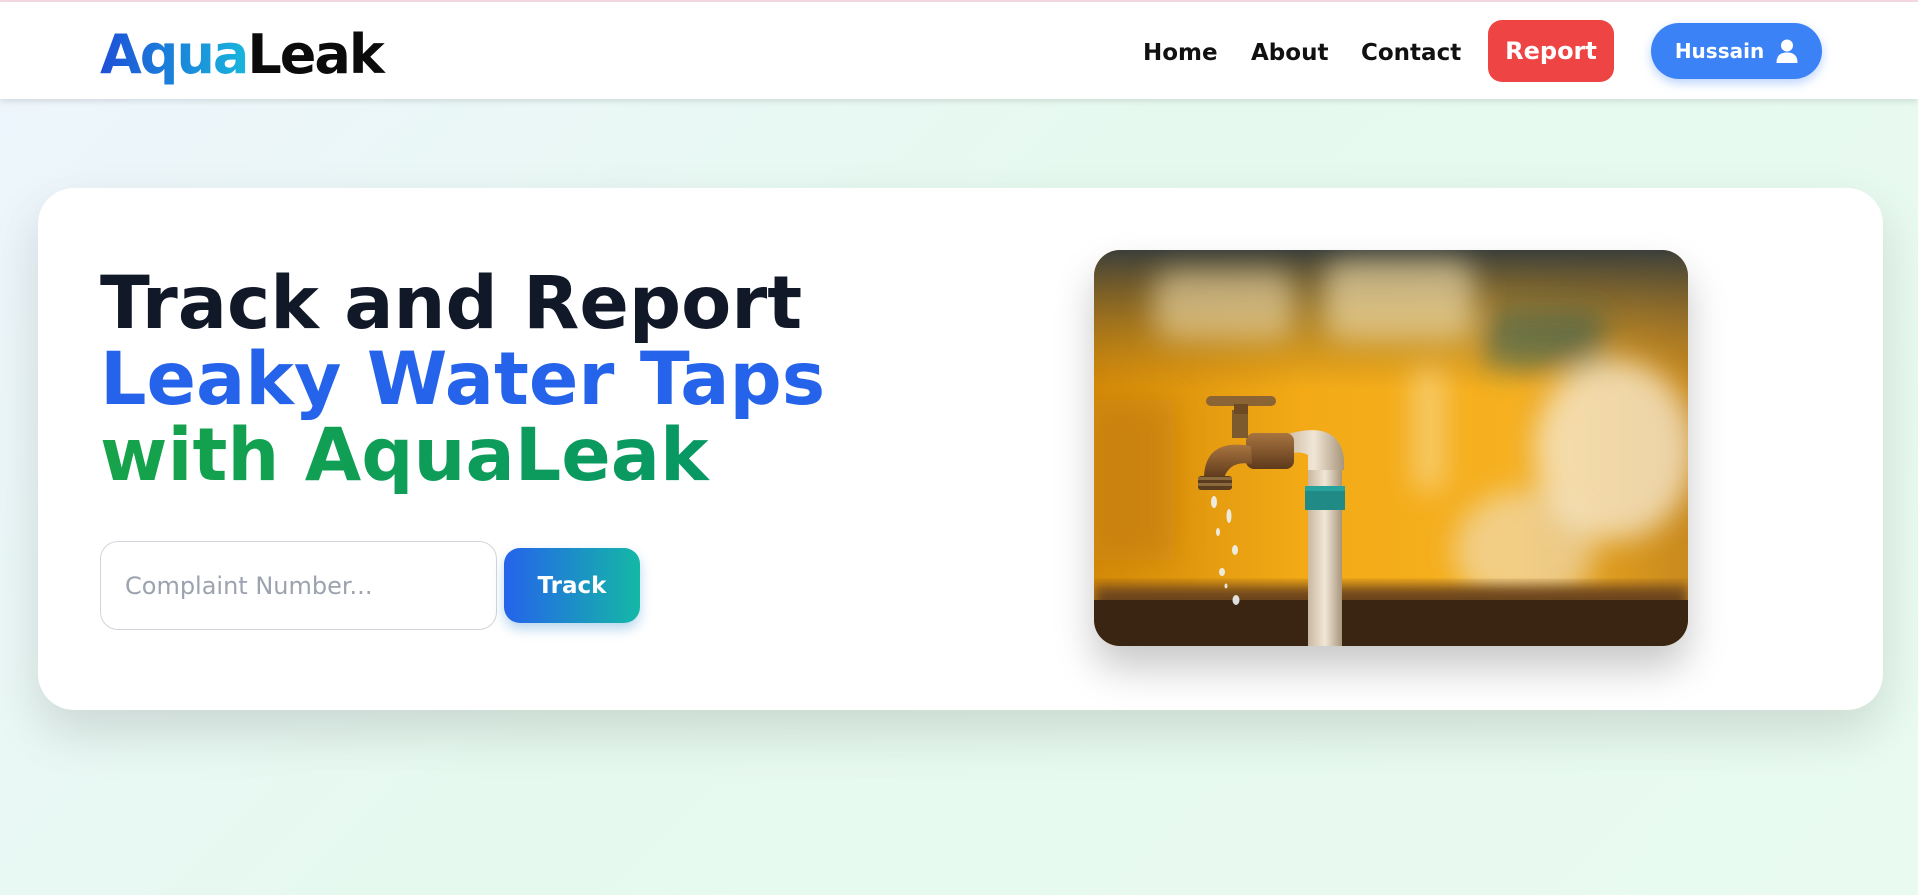 This screenshot has width=1918, height=895. I want to click on nav-contact-link: Contact, so click(1411, 53).